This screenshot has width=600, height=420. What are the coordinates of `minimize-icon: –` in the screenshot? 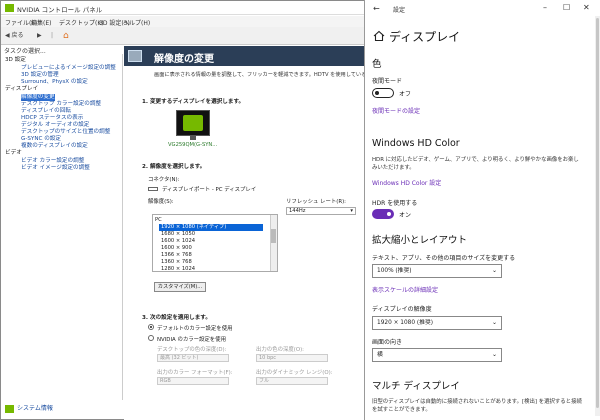 It's located at (545, 7).